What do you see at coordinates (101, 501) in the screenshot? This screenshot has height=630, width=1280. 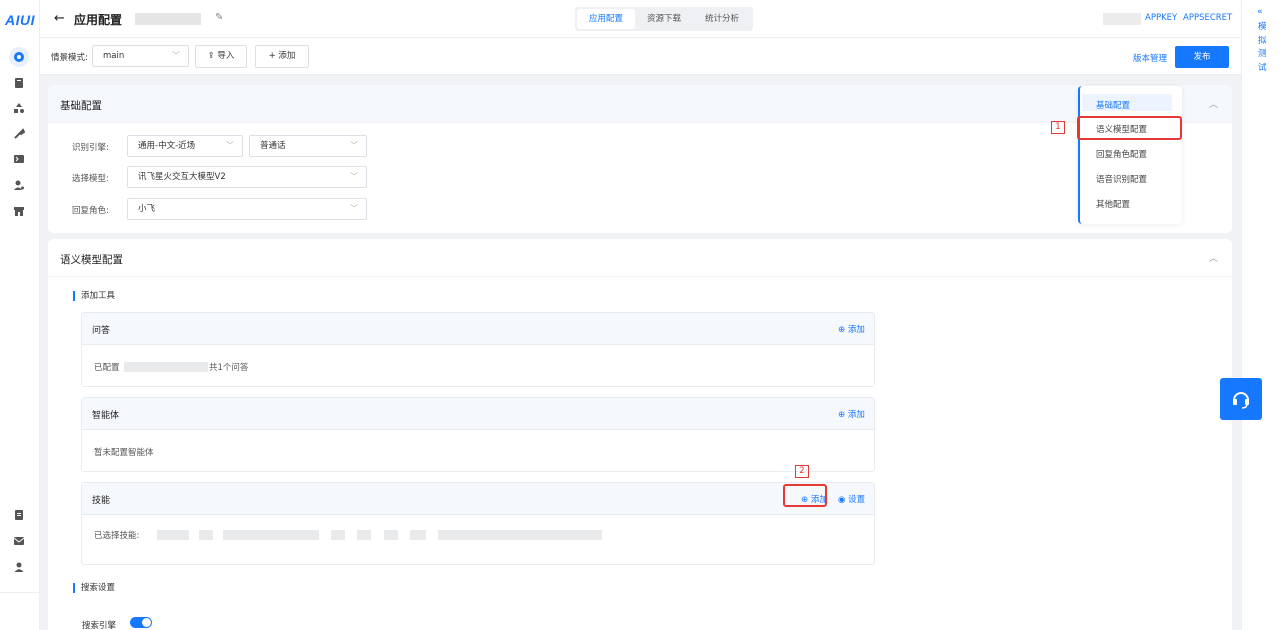 I see `skill-title: 技能` at bounding box center [101, 501].